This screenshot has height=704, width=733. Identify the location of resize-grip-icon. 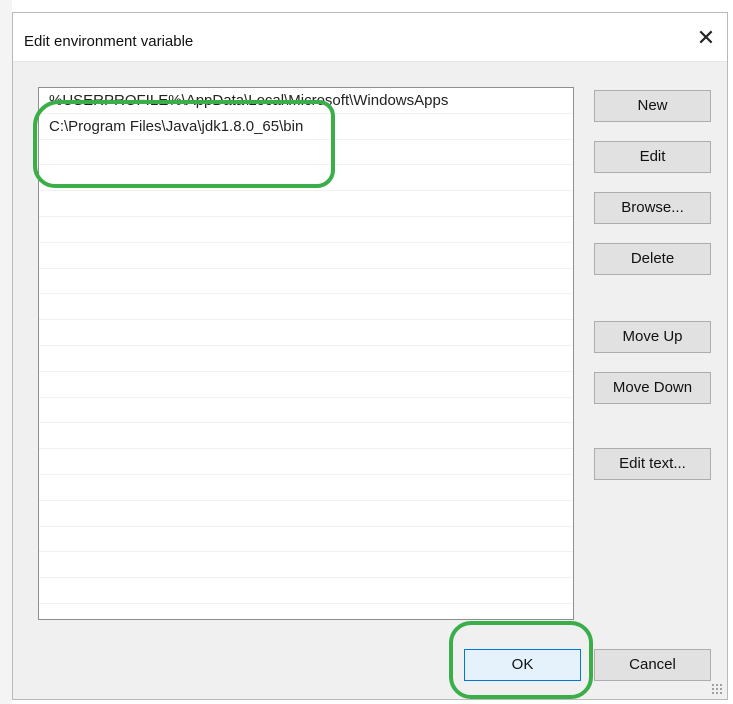
(717, 689).